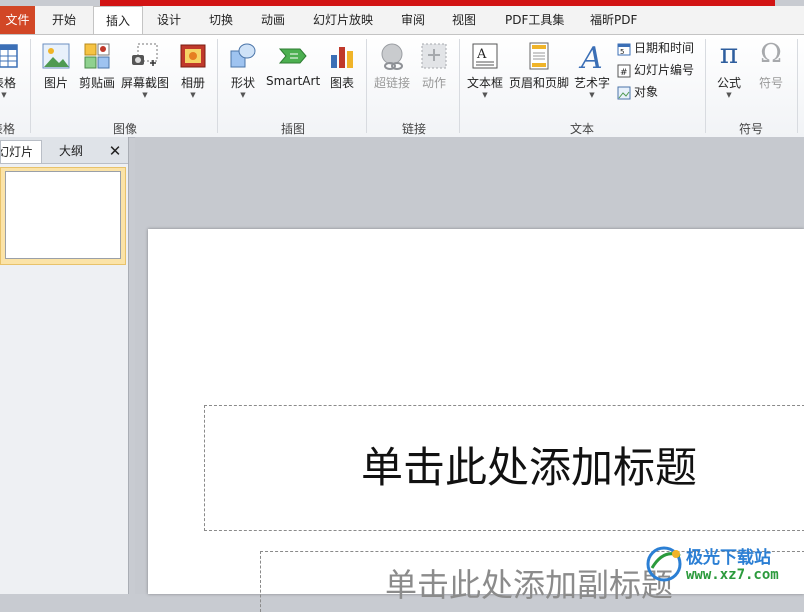  What do you see at coordinates (292, 56) in the screenshot?
I see `smartart-icon` at bounding box center [292, 56].